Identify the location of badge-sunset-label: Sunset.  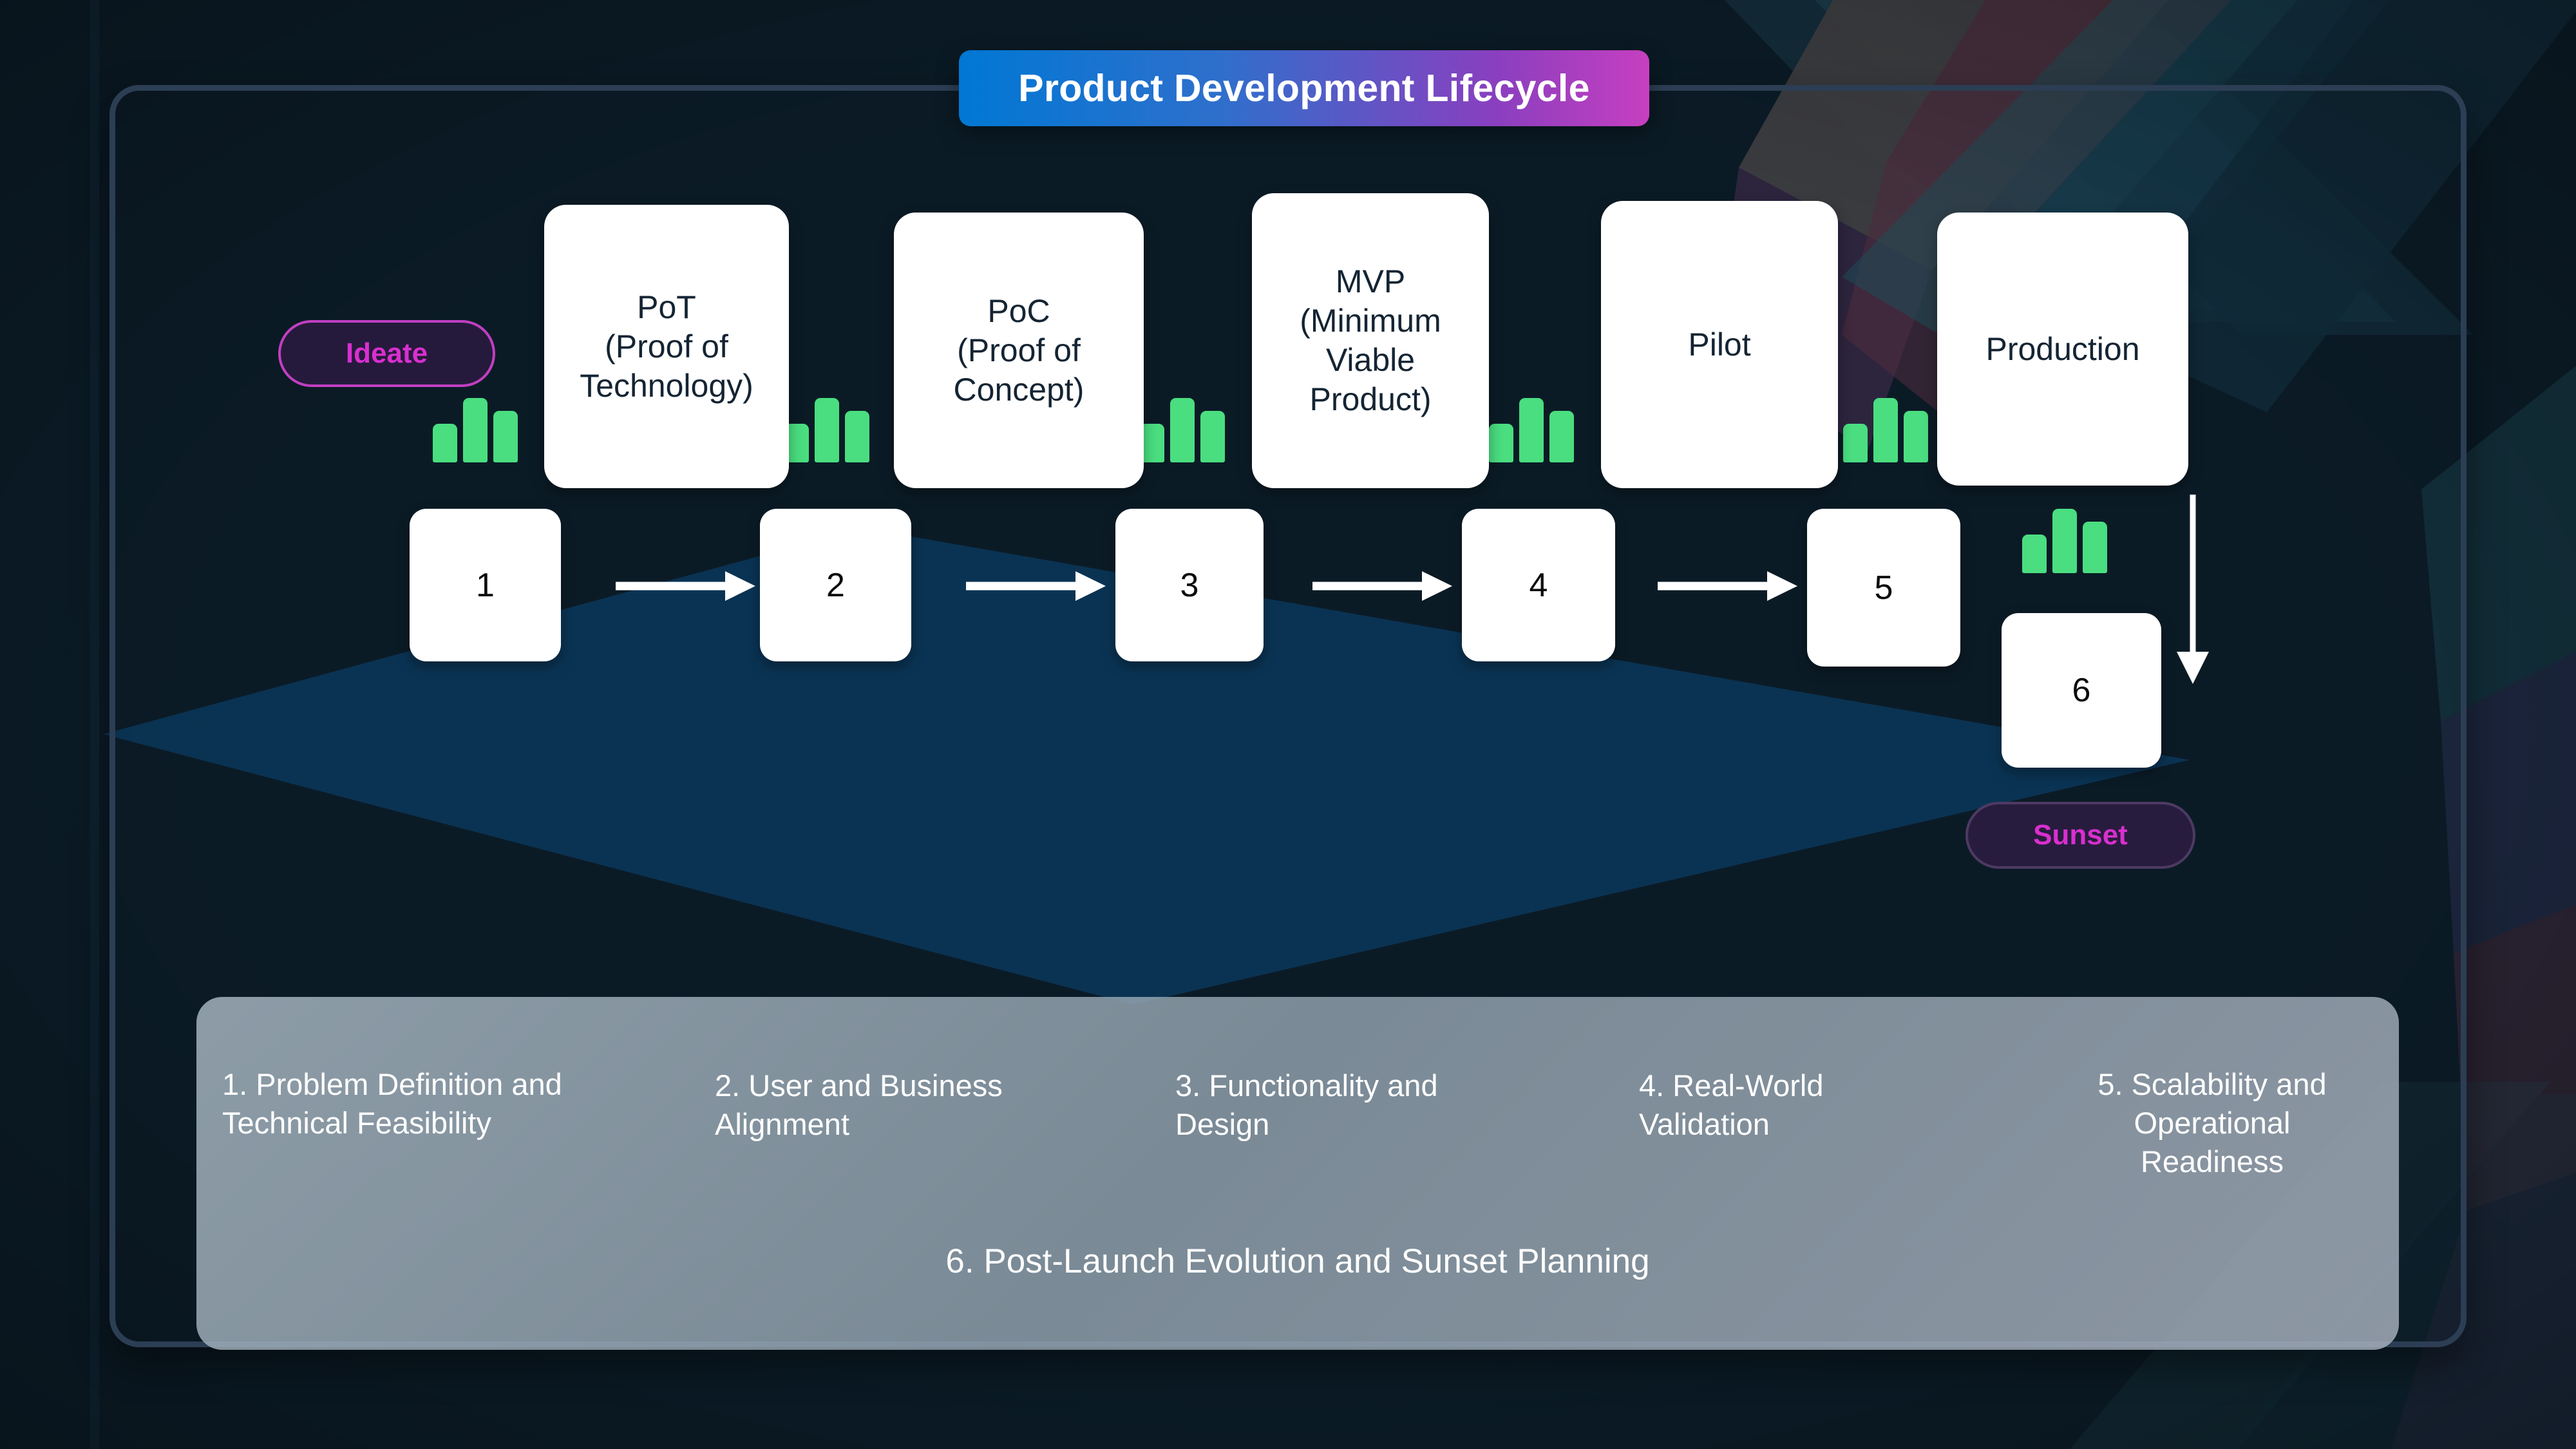
(2080, 835).